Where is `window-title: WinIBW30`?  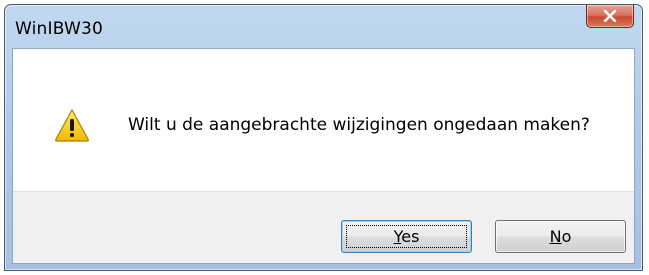
window-title: WinIBW30 is located at coordinates (59, 29).